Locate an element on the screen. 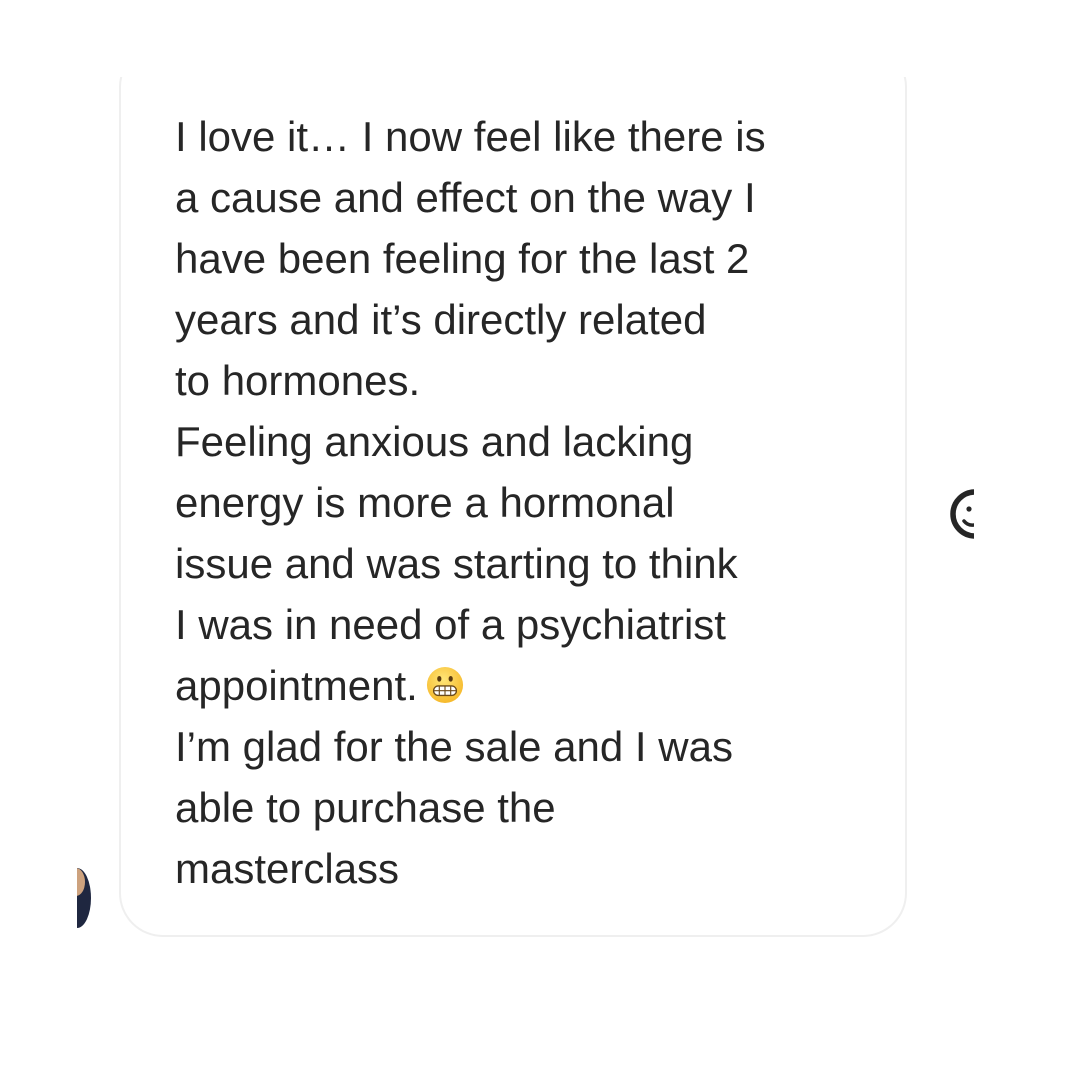 This screenshot has width=1080, height=1080. message-line-10-text: appointment. is located at coordinates (296, 685).